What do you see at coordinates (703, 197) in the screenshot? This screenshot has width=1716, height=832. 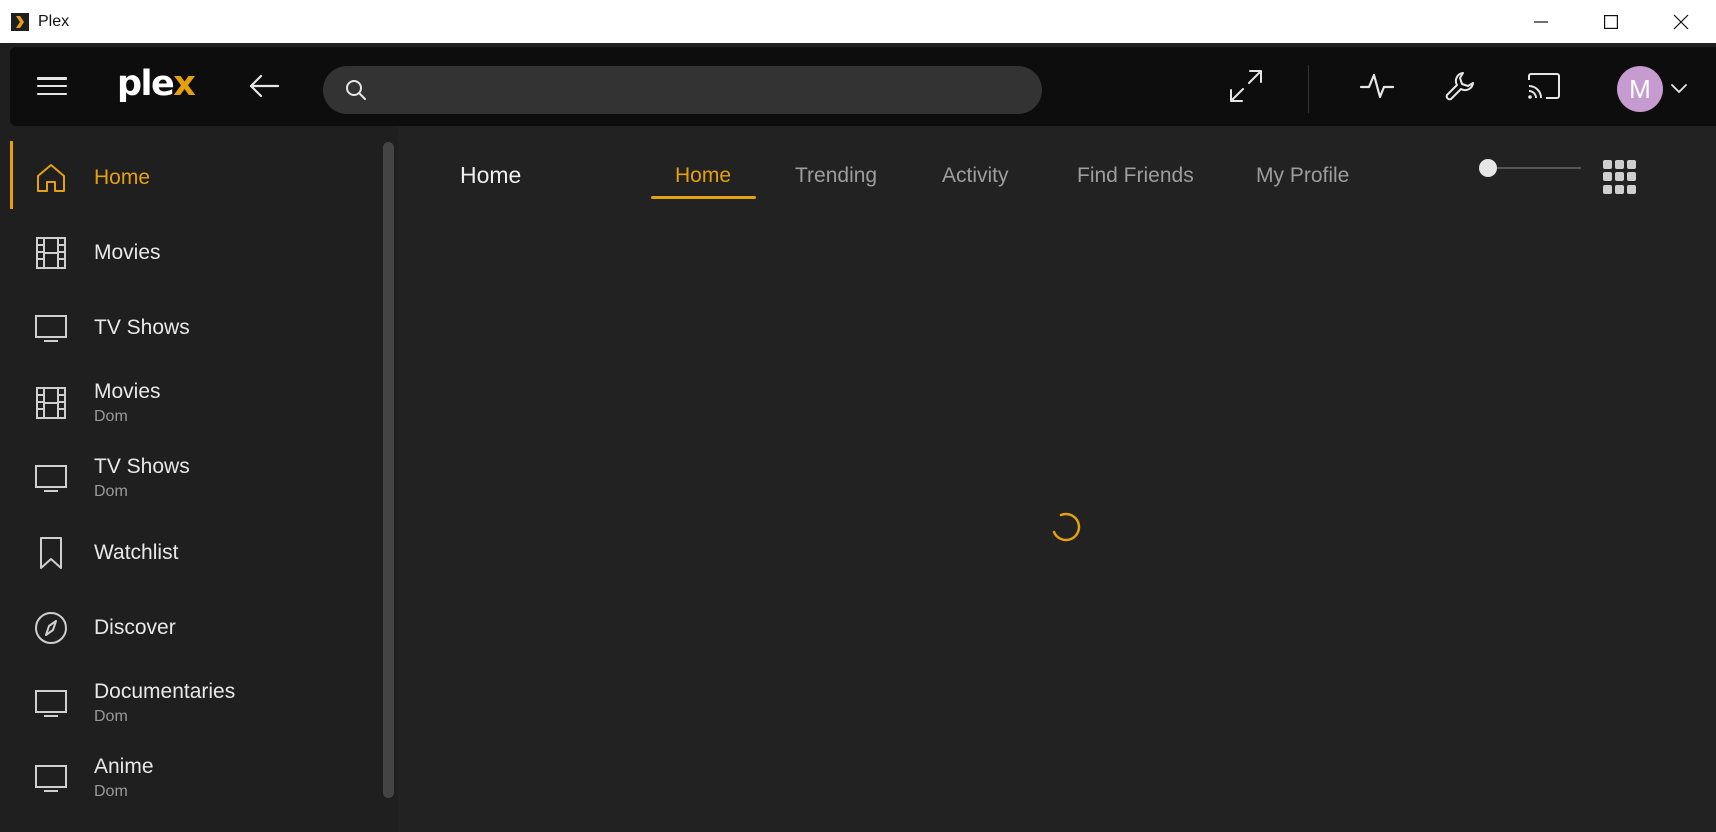 I see `active-tab-indicator` at bounding box center [703, 197].